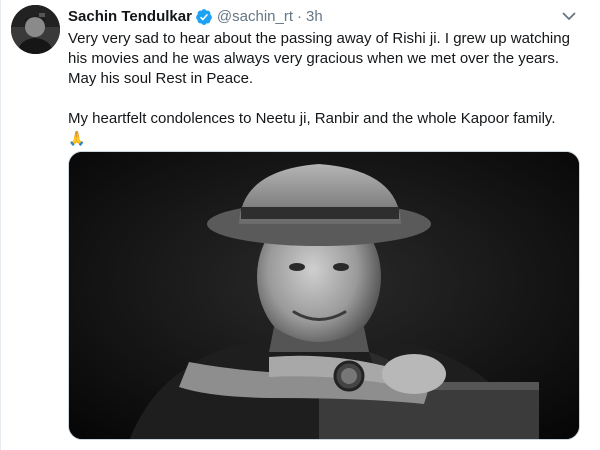  I want to click on folded-hands-emoji: 🙏, so click(77, 138).